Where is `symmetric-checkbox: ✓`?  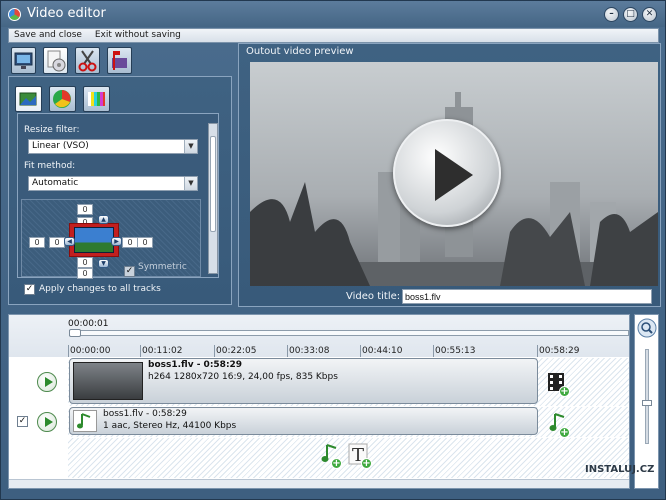
symmetric-checkbox: ✓ is located at coordinates (129, 271).